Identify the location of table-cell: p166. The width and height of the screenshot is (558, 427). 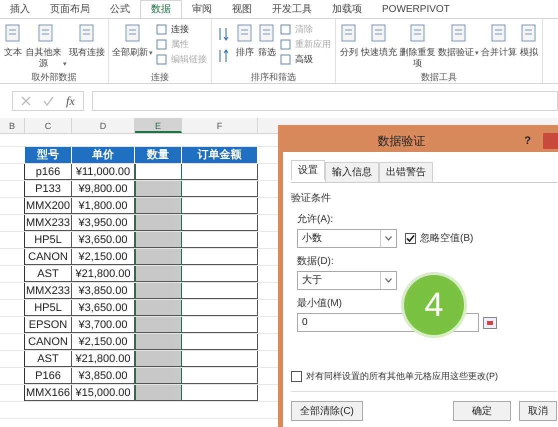
(48, 172).